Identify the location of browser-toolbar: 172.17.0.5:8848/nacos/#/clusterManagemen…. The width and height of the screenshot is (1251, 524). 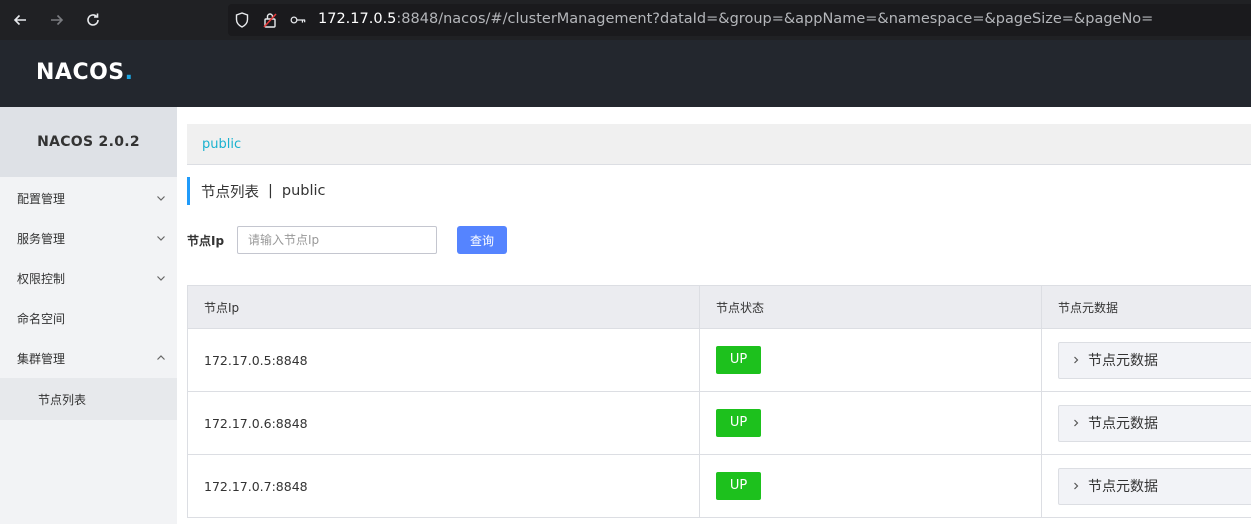
(625, 20).